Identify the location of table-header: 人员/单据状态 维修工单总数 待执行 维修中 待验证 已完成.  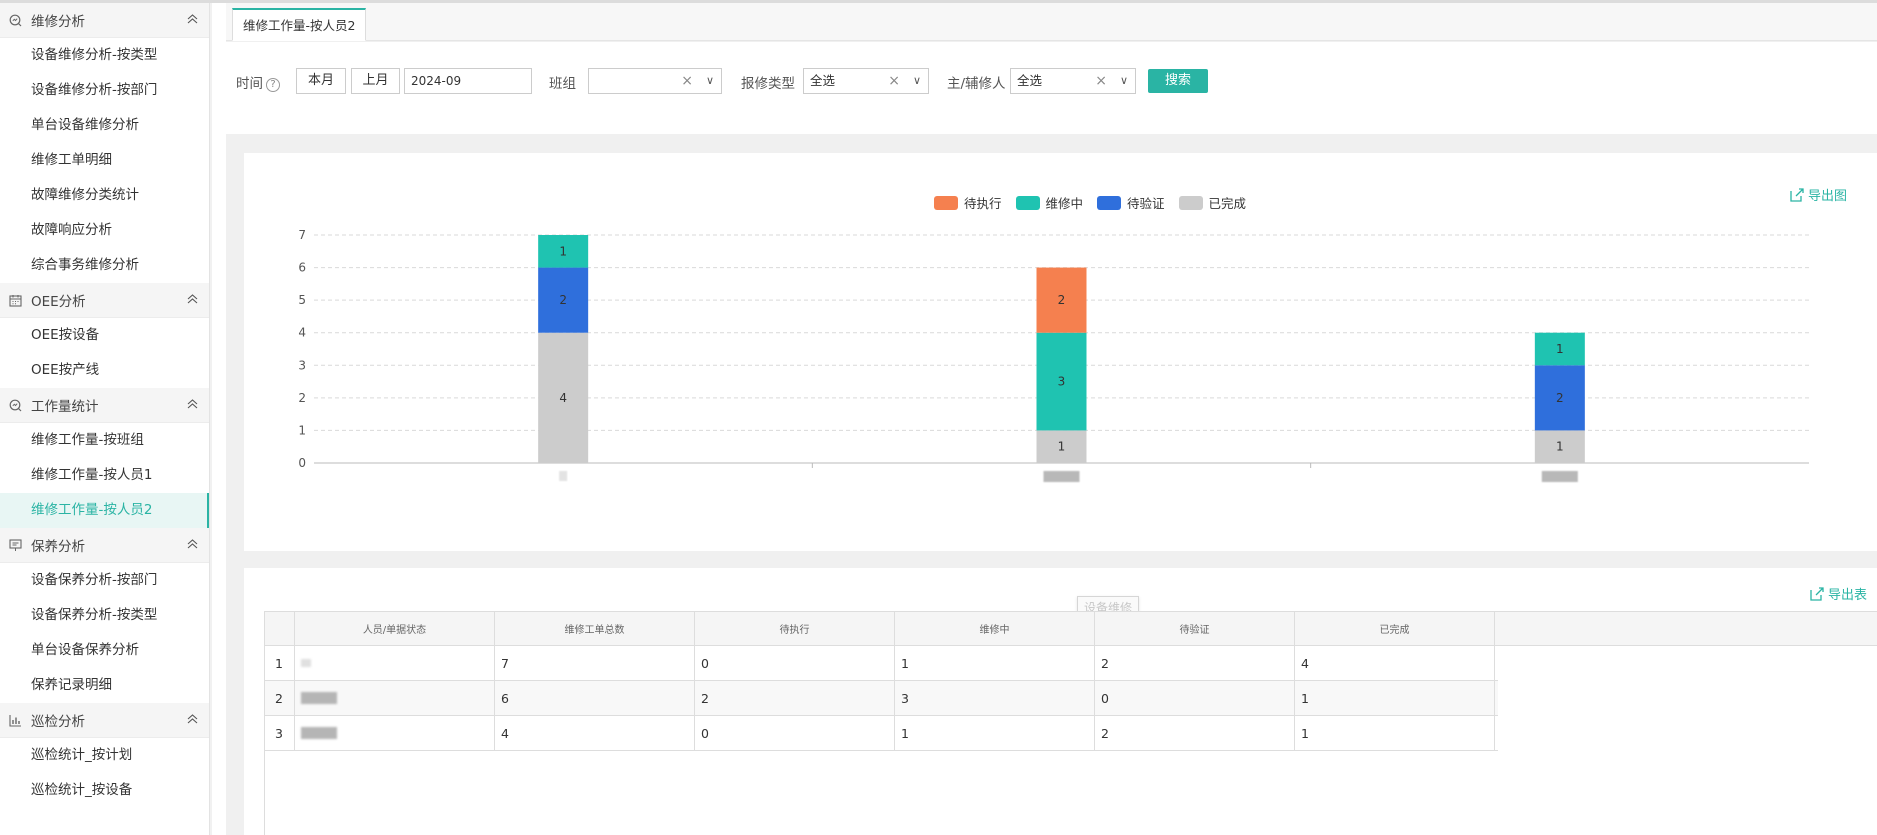
(1071, 629).